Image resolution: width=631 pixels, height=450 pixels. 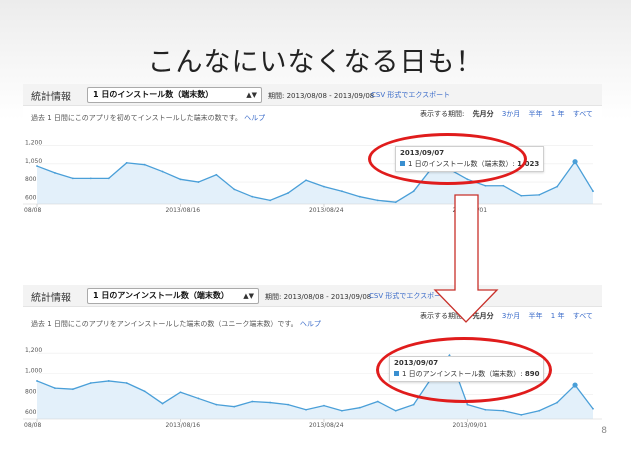 I want to click on slide-title: こんなにいなくなる日も！, so click(x=315, y=62).